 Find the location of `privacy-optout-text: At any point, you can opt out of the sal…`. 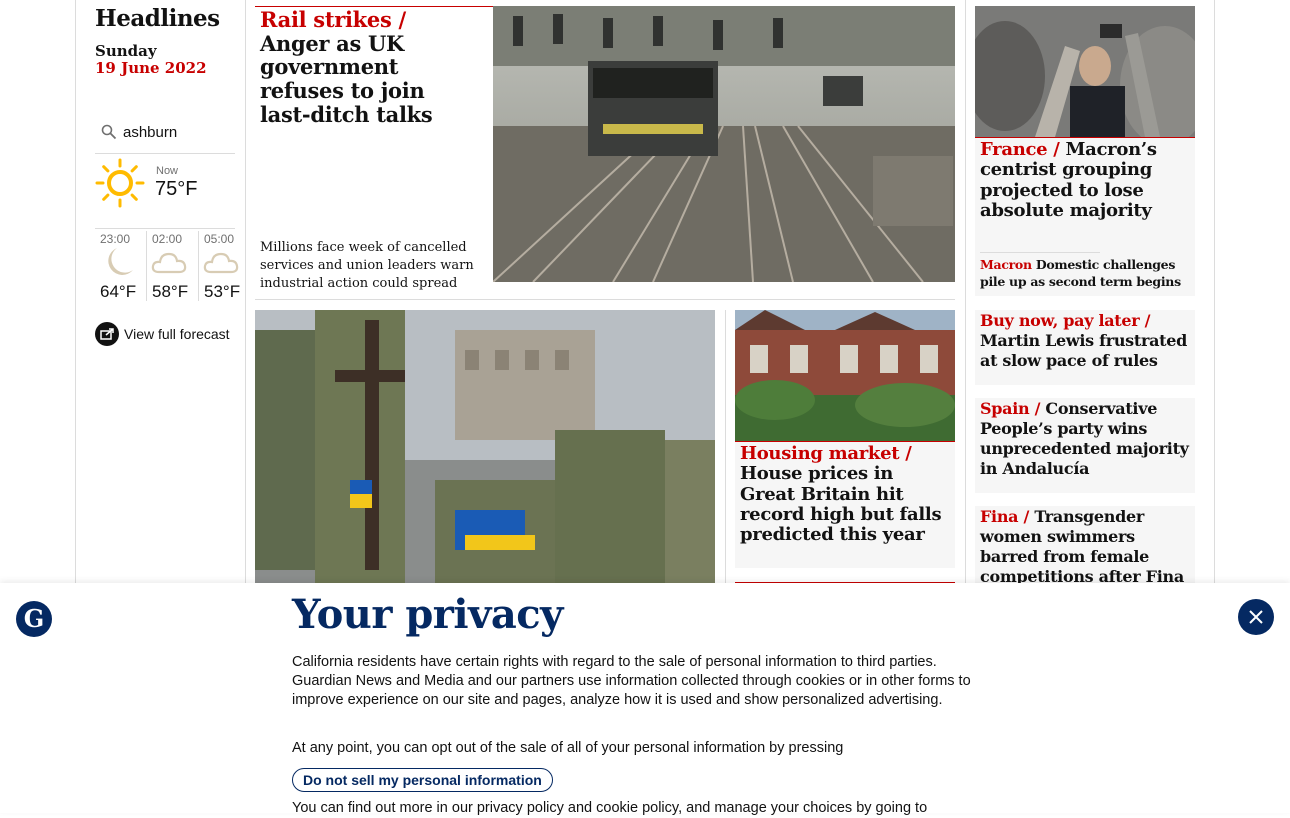

privacy-optout-text: At any point, you can opt out of the sal… is located at coordinates (568, 748).